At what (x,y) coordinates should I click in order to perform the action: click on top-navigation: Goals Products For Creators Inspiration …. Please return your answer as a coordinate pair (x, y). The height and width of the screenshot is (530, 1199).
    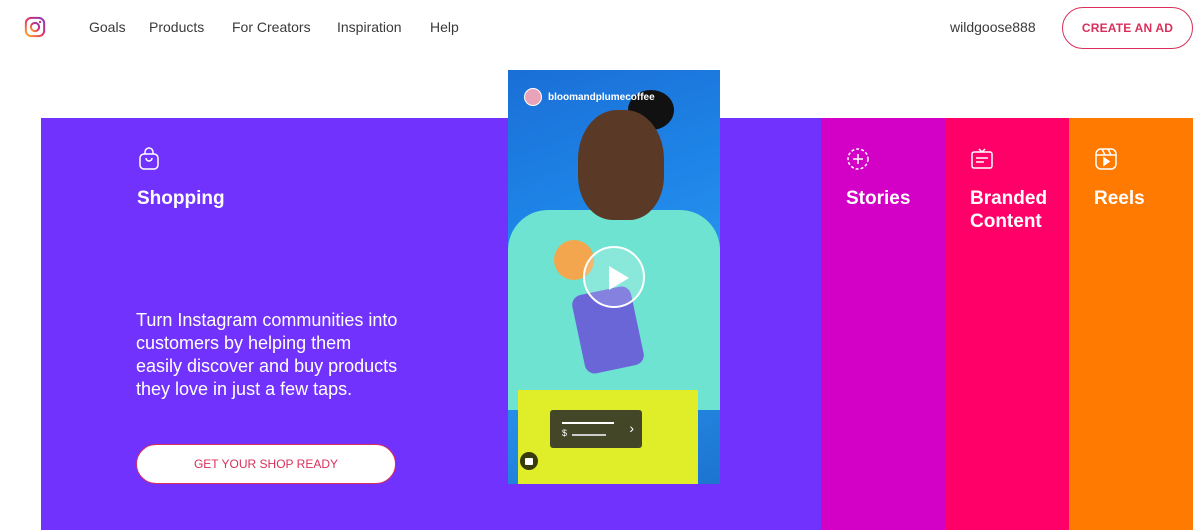
    Looking at the image, I should click on (599, 28).